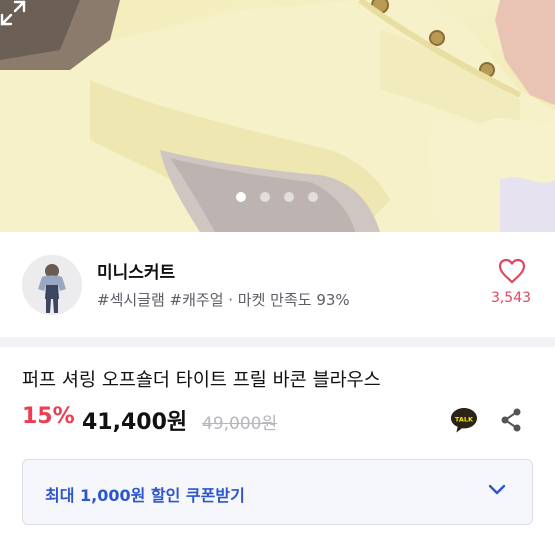 This screenshot has width=555, height=555. What do you see at coordinates (497, 489) in the screenshot?
I see `chevron-down-icon` at bounding box center [497, 489].